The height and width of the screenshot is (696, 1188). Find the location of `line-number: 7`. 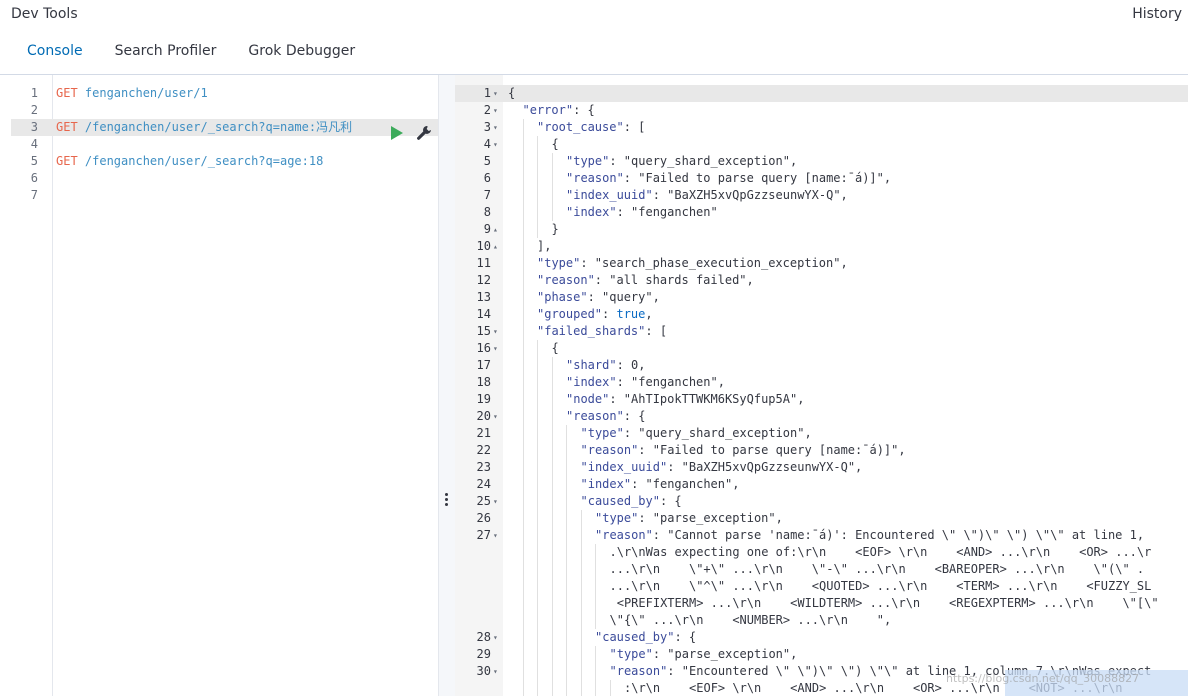

line-number: 7 is located at coordinates (487, 195).